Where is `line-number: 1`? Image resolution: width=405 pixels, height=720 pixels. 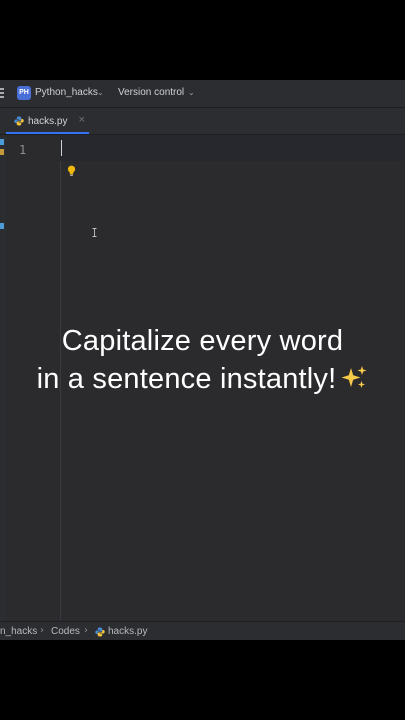
line-number: 1 is located at coordinates (23, 150).